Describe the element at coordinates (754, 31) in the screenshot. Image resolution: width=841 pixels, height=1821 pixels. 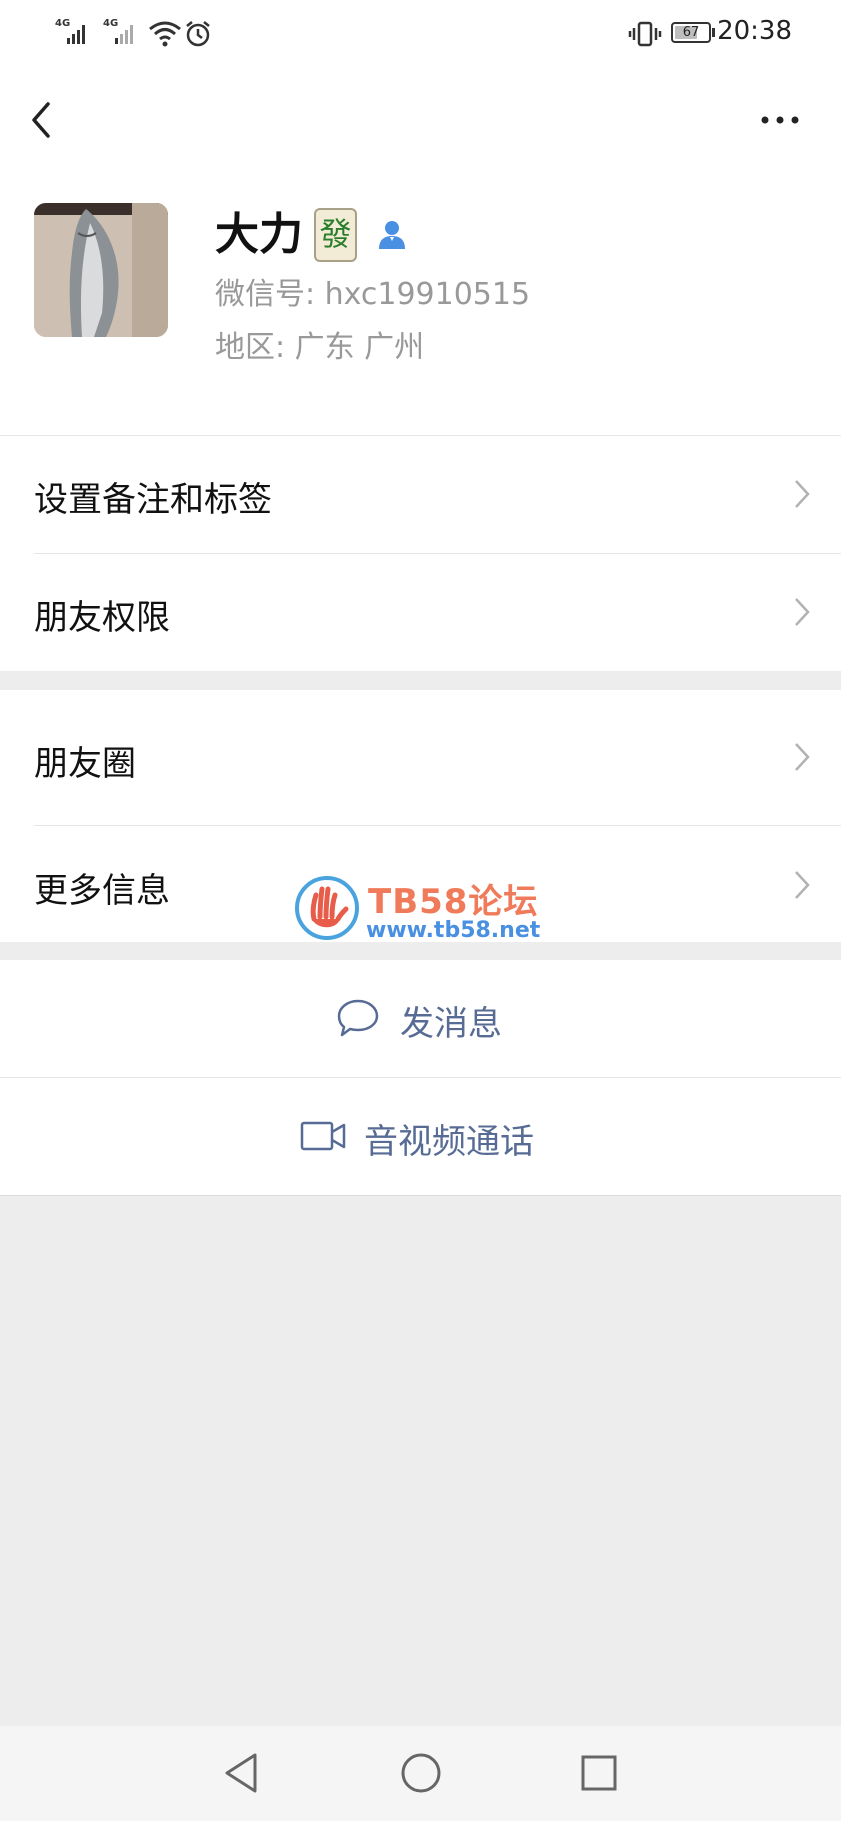
I see `status-time: 20:38` at that location.